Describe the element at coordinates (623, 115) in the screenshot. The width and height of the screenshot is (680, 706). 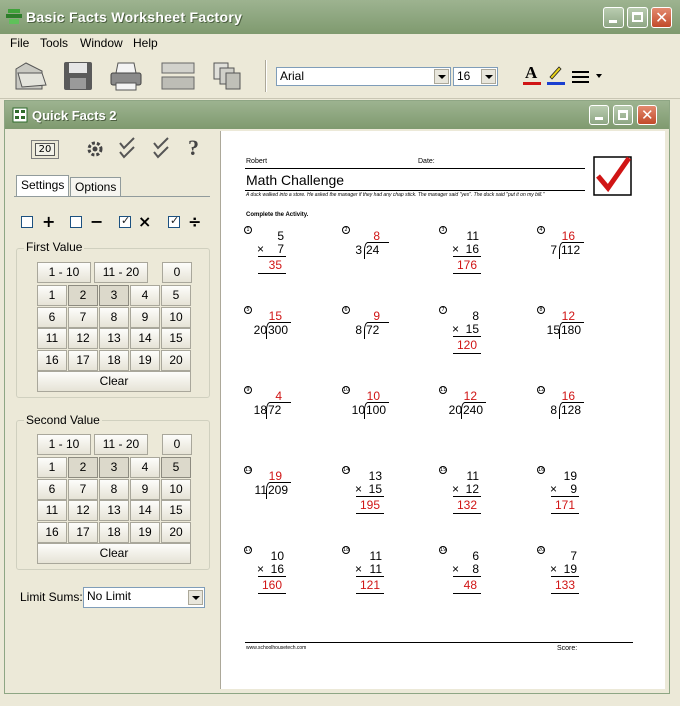
I see `child-maximize-button` at that location.